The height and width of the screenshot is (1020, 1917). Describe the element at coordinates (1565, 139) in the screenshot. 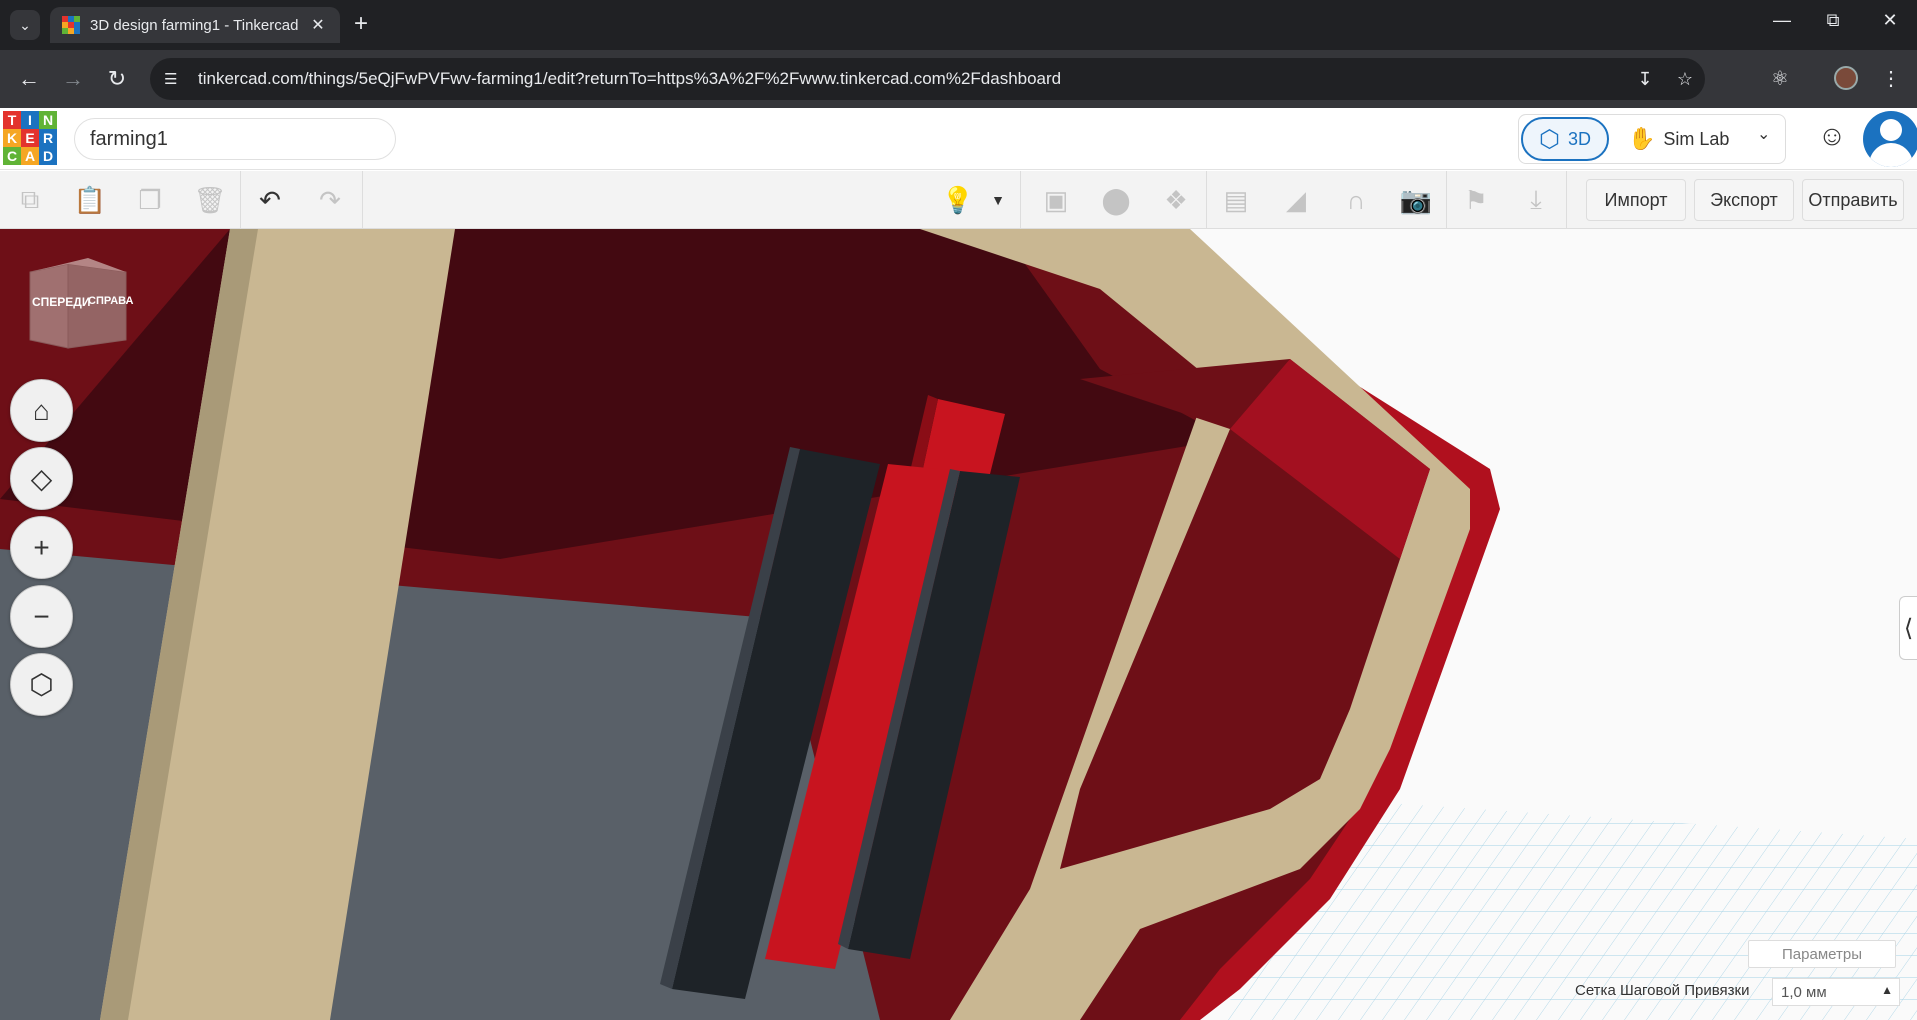

I see `view-3d-button: ⬡ 3D` at that location.